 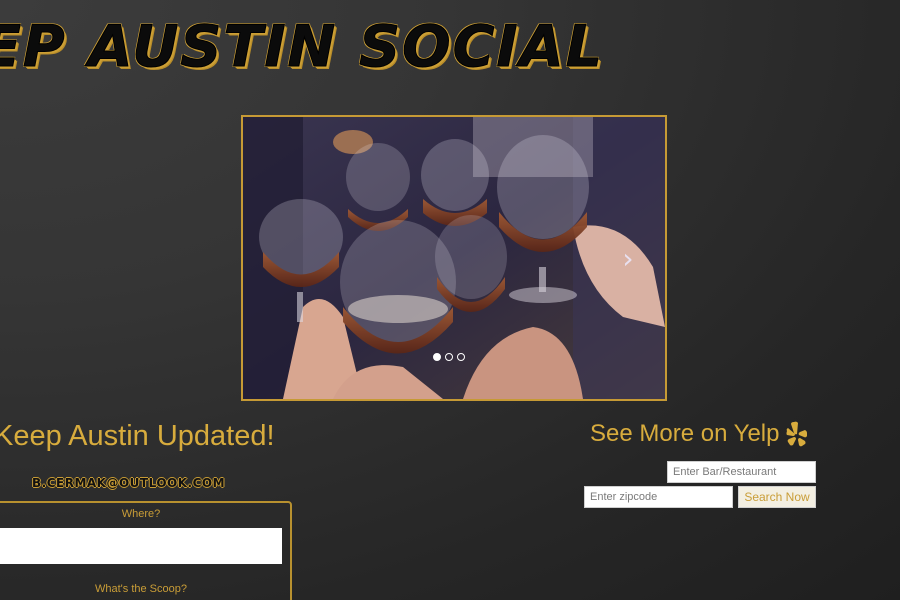 I want to click on yelp-heading-text: See More on Yelp, so click(x=685, y=433).